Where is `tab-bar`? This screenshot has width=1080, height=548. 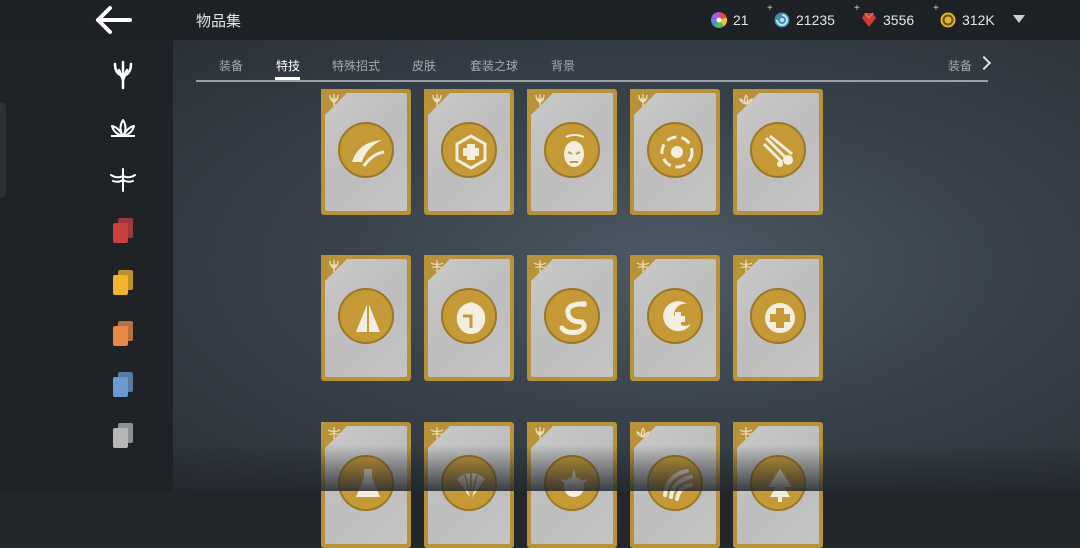 tab-bar is located at coordinates (592, 67).